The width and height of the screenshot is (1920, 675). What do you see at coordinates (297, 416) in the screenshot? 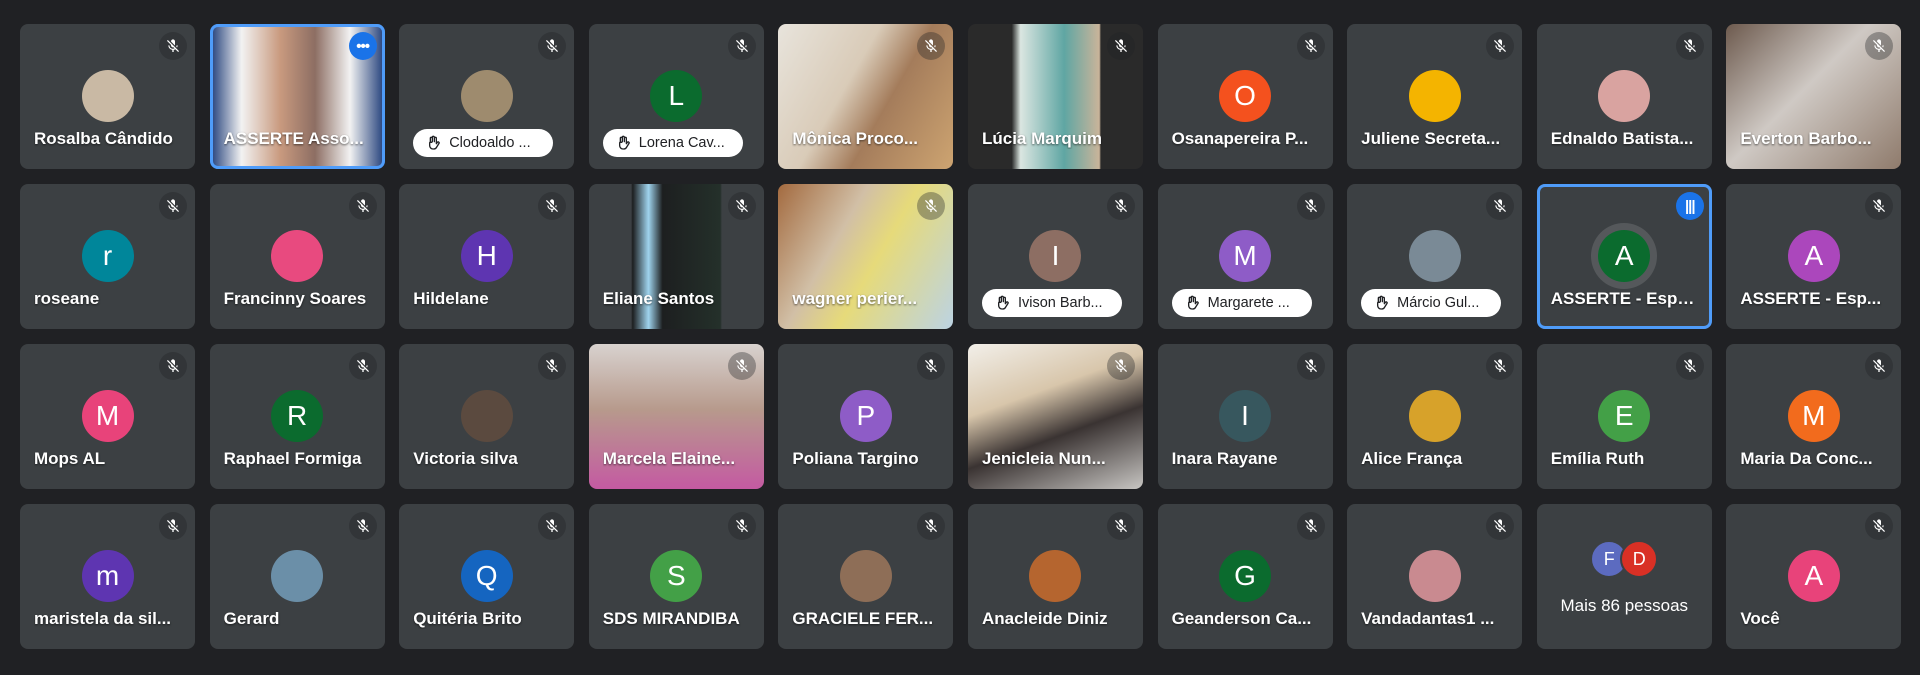
I see `participant-tile: R Raphael Formiga` at bounding box center [297, 416].